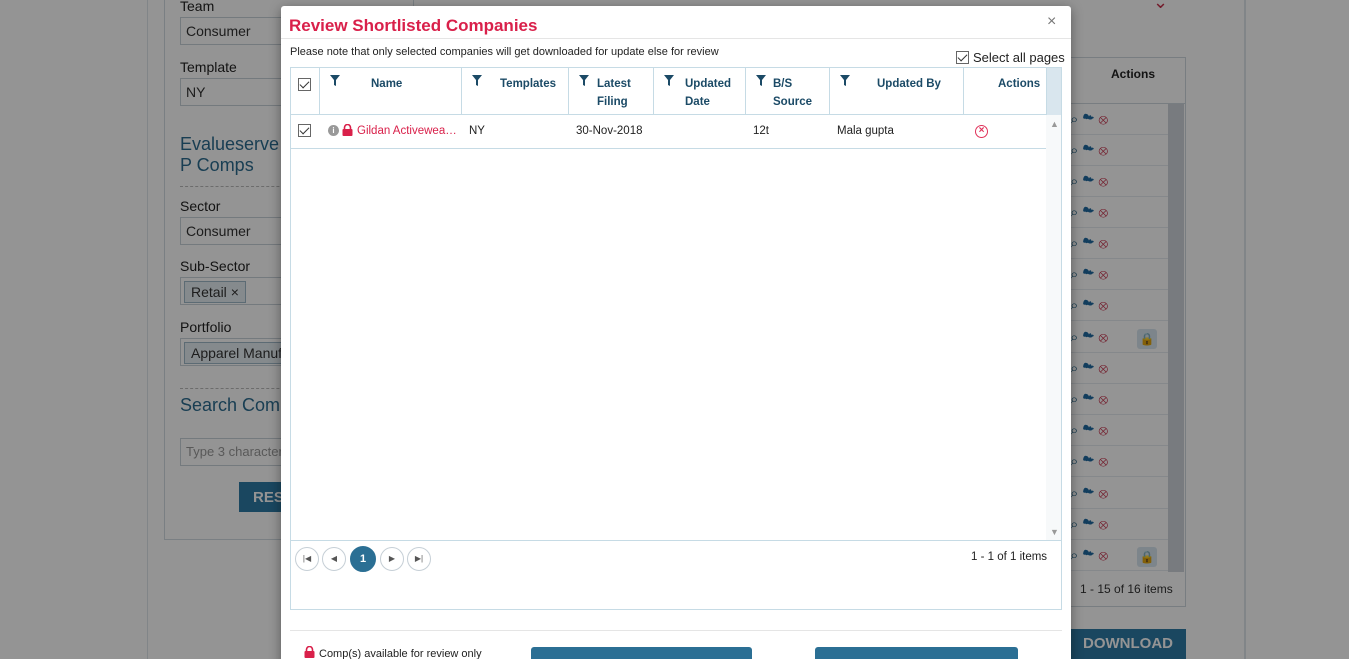 This screenshot has height=659, width=1349. Describe the element at coordinates (676, 557) in the screenshot. I see `pagination: |◀ ◀ 1 ▶ ▶| 1 - 1 of 1 items` at that location.